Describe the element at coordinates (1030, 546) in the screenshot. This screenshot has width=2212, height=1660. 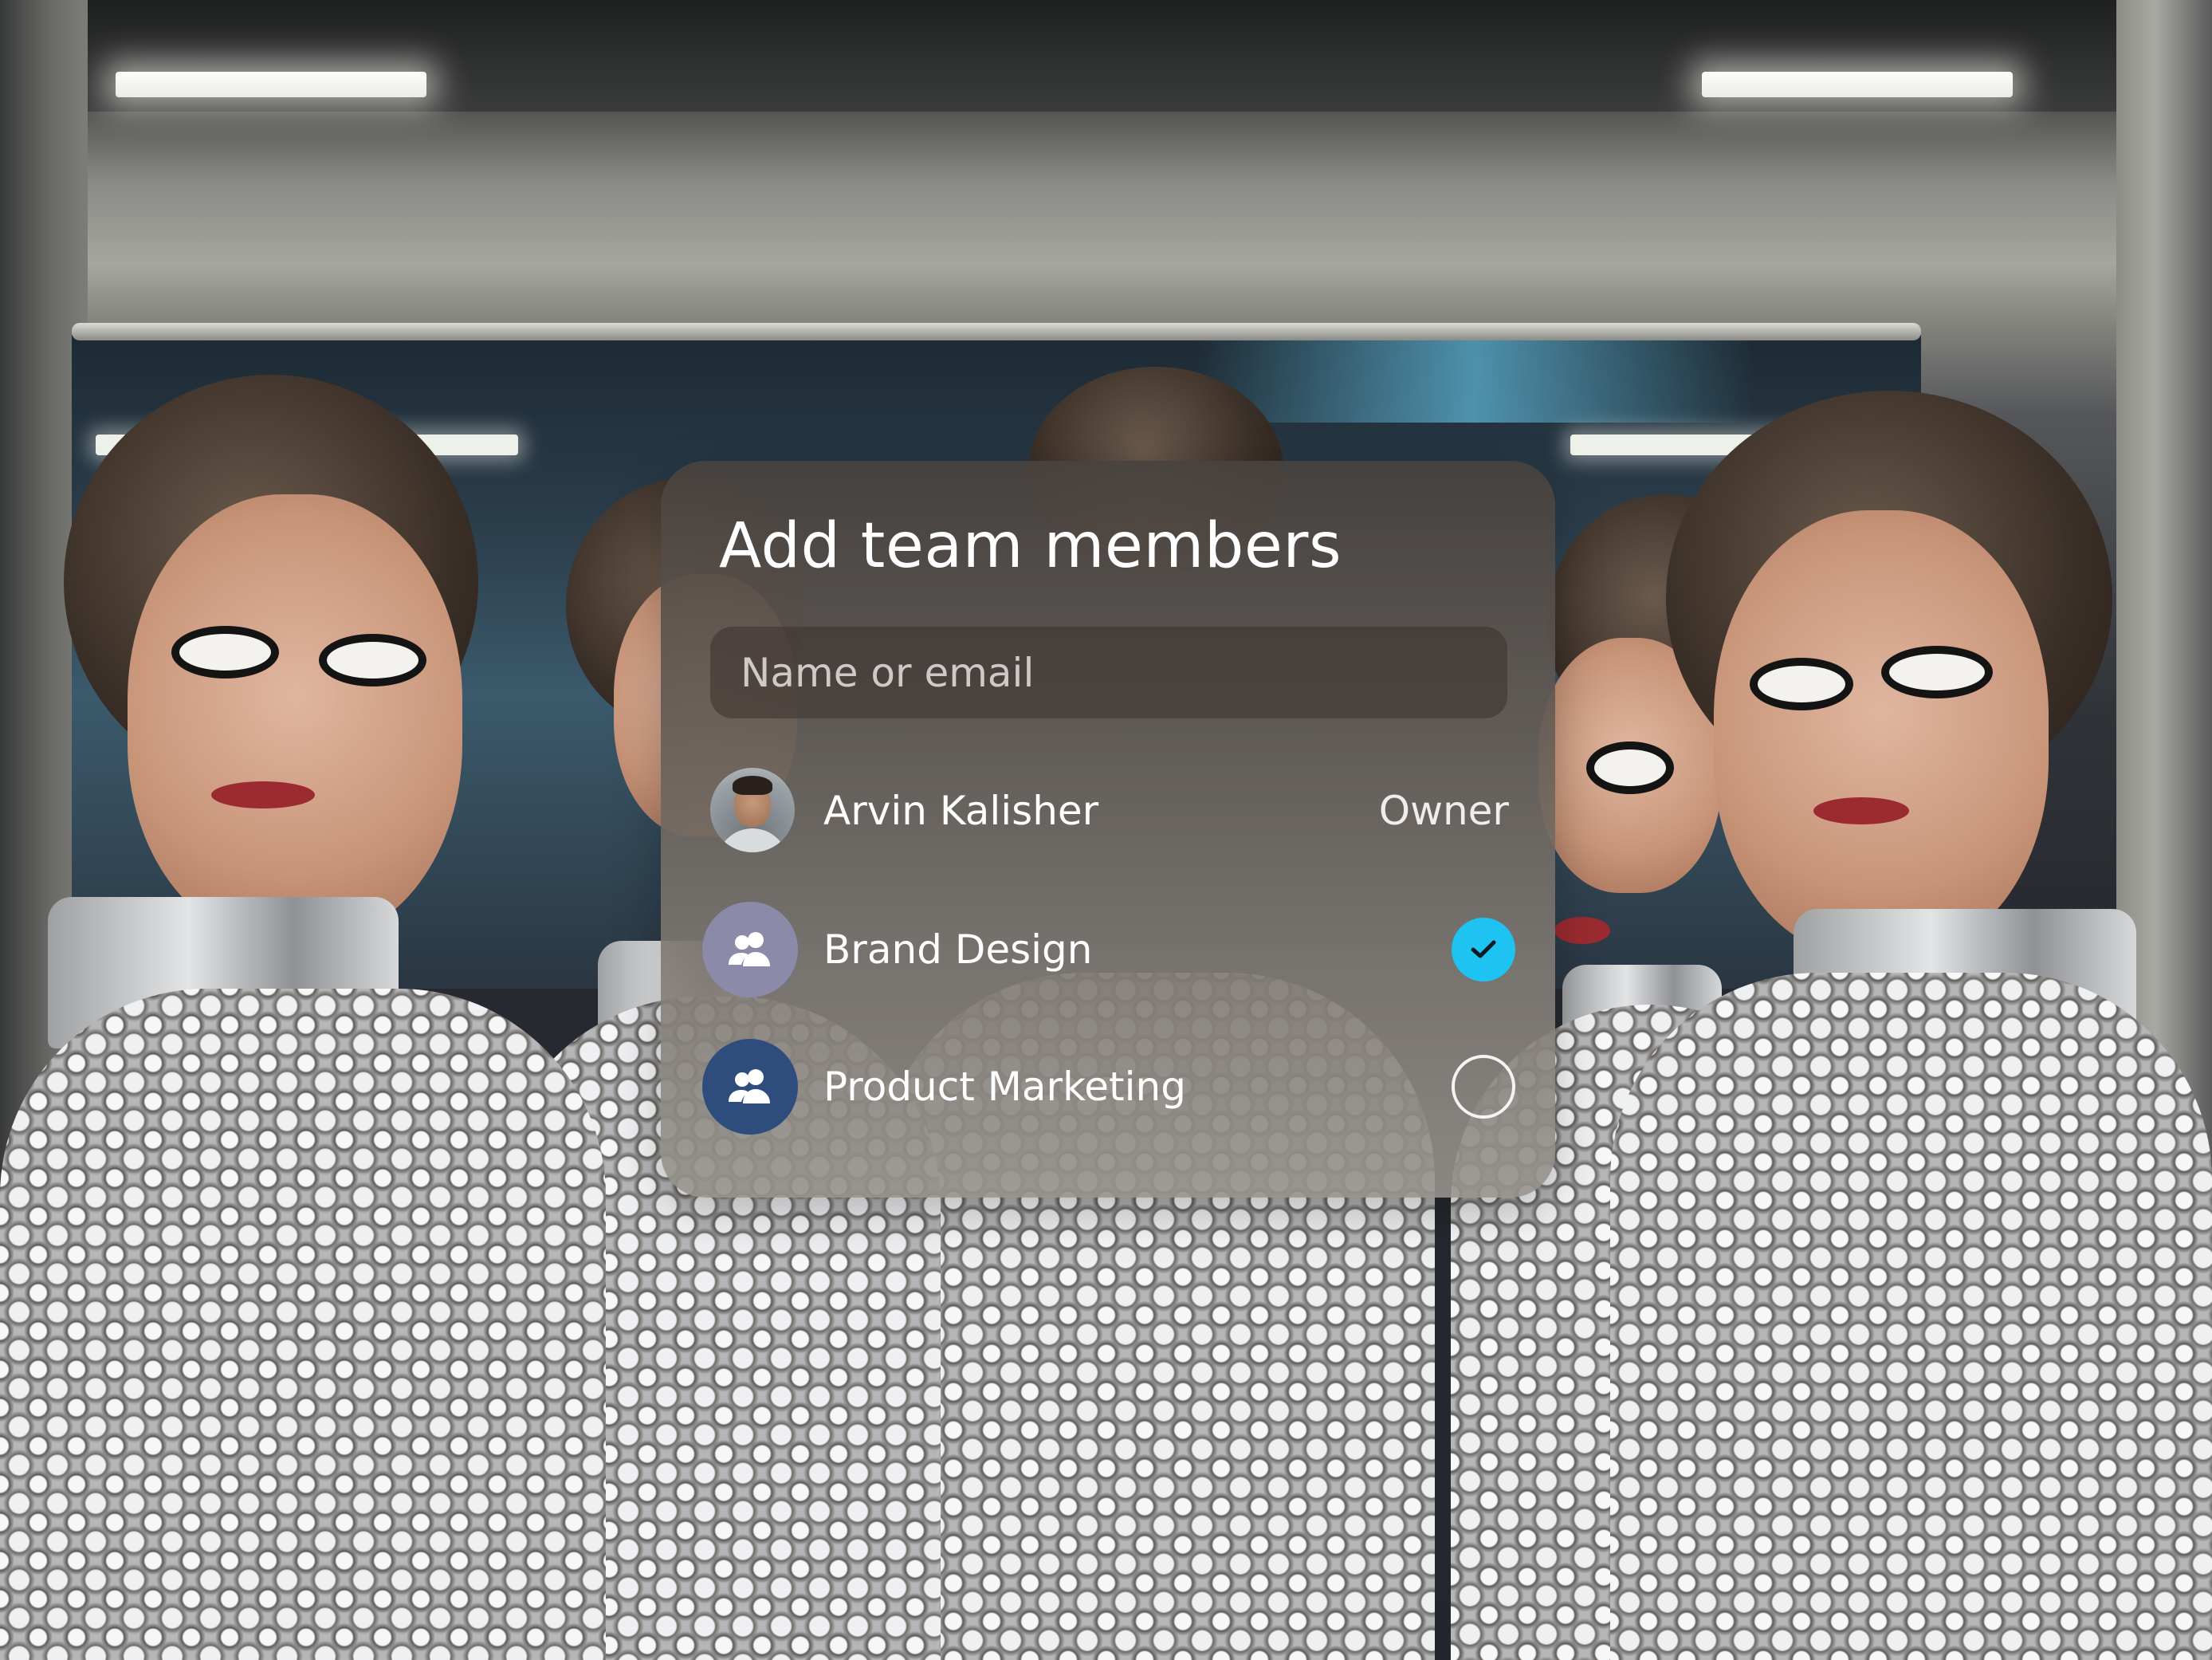
I see `dialog-title: Add team members` at that location.